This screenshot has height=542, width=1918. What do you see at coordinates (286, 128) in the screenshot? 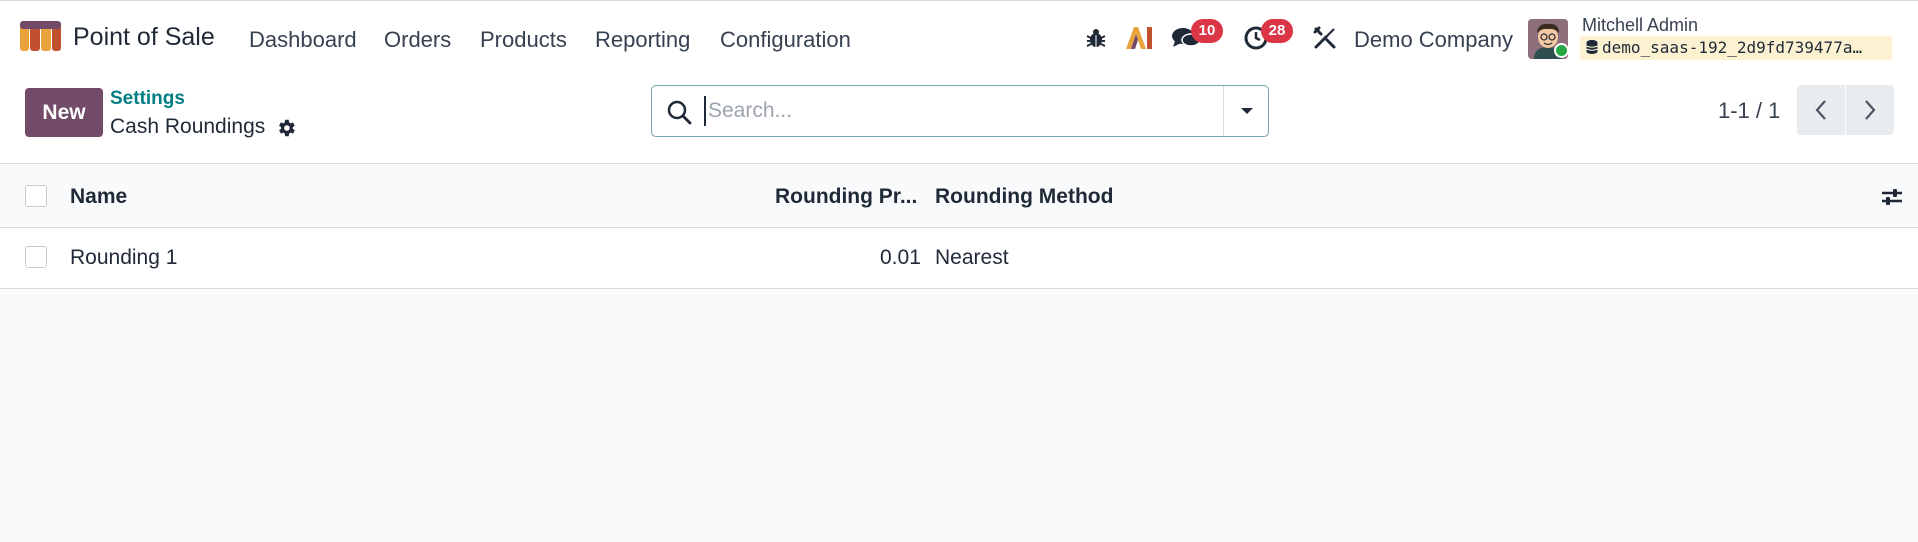
I see `gear-icon` at bounding box center [286, 128].